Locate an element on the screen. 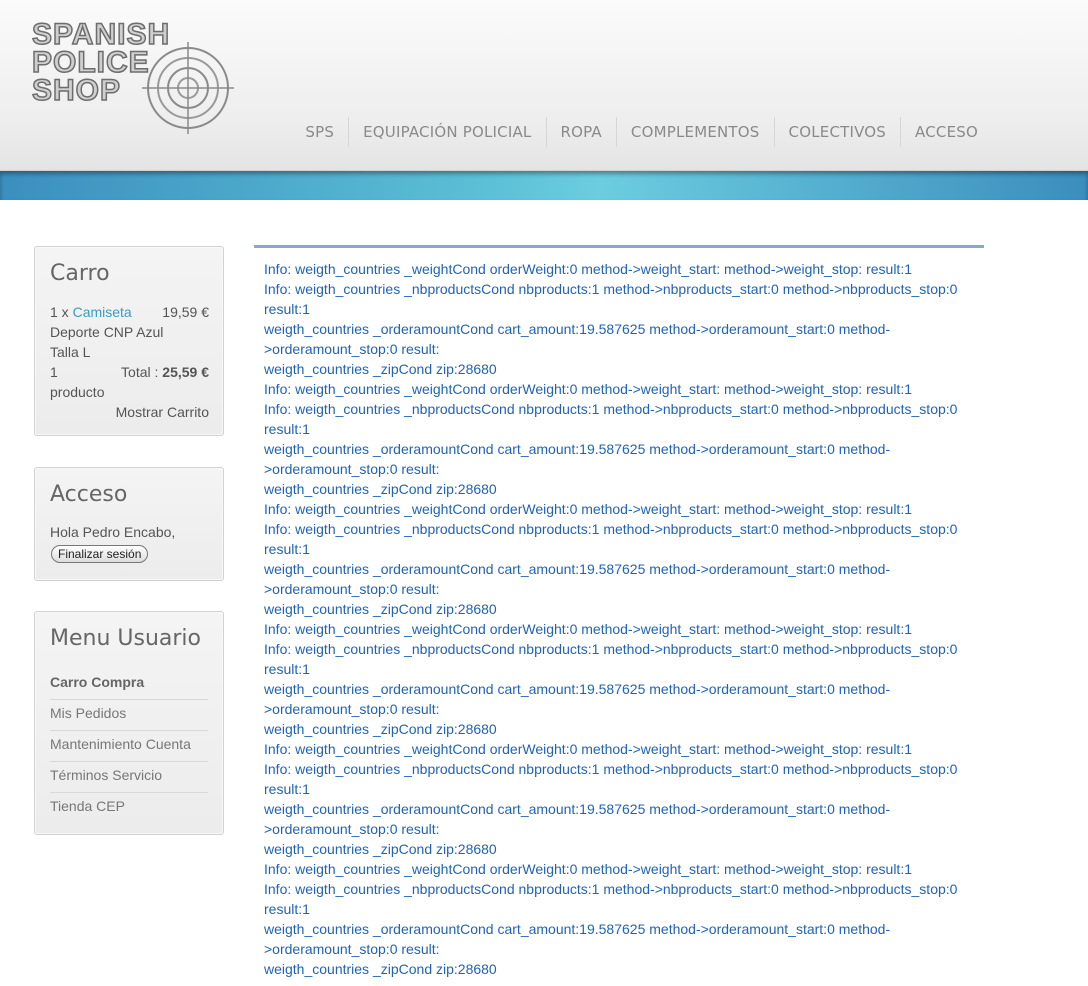 Image resolution: width=1088 pixels, height=986 pixels. user-menu-item-mantenimiento-cuenta: Mantenimiento Cuenta is located at coordinates (129, 746).